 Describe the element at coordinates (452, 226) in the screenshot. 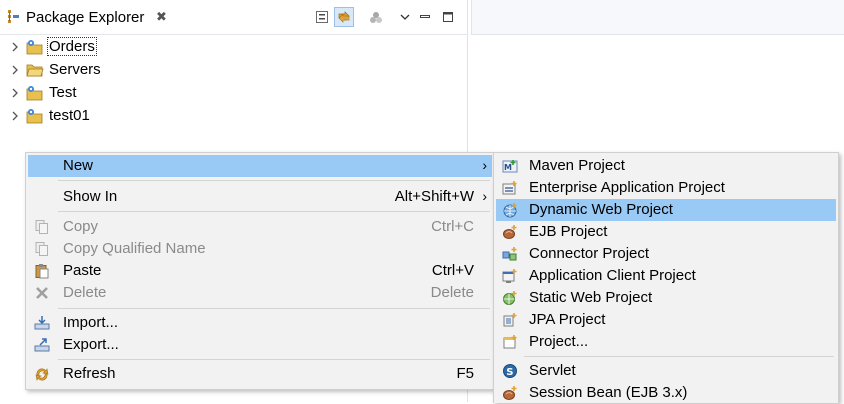

I see `menu-shortcut: Ctrl+C` at that location.